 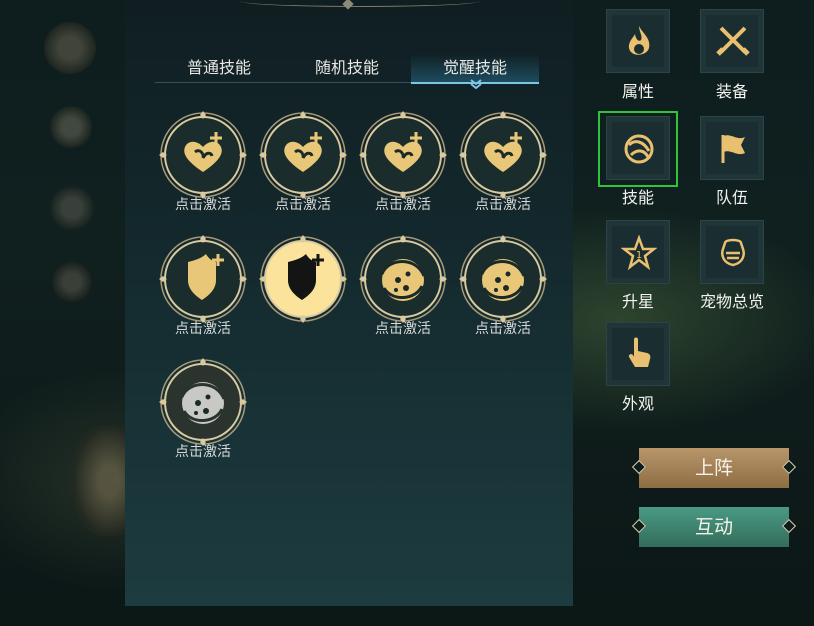 What do you see at coordinates (70, 48) in the screenshot?
I see `level-badge-icon` at bounding box center [70, 48].